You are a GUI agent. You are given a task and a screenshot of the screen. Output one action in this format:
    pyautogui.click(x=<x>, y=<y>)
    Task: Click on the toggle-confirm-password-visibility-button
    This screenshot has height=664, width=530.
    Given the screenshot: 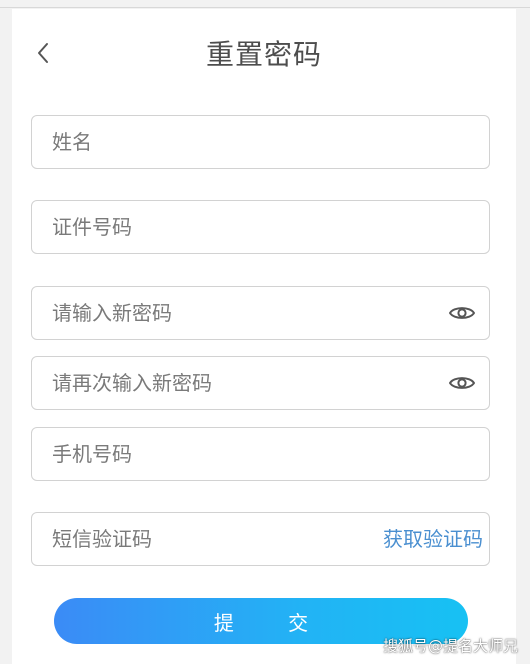 What is the action you would take?
    pyautogui.click(x=462, y=383)
    